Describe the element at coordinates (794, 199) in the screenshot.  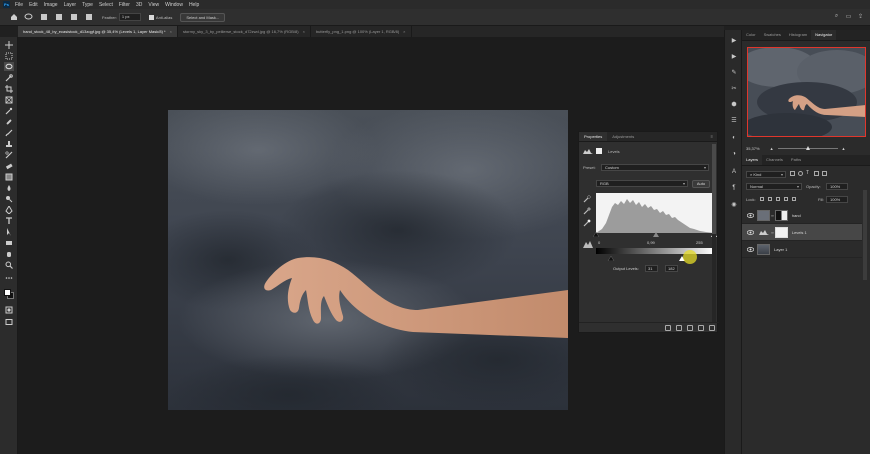
I see `lock-all-icon` at that location.